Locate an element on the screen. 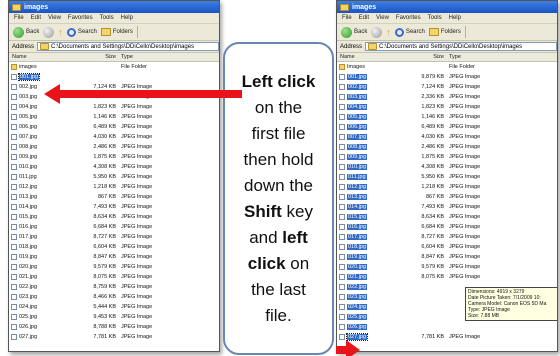 This screenshot has height=356, width=560. file-name-cell: 013.jpg is located at coordinates (40, 197).